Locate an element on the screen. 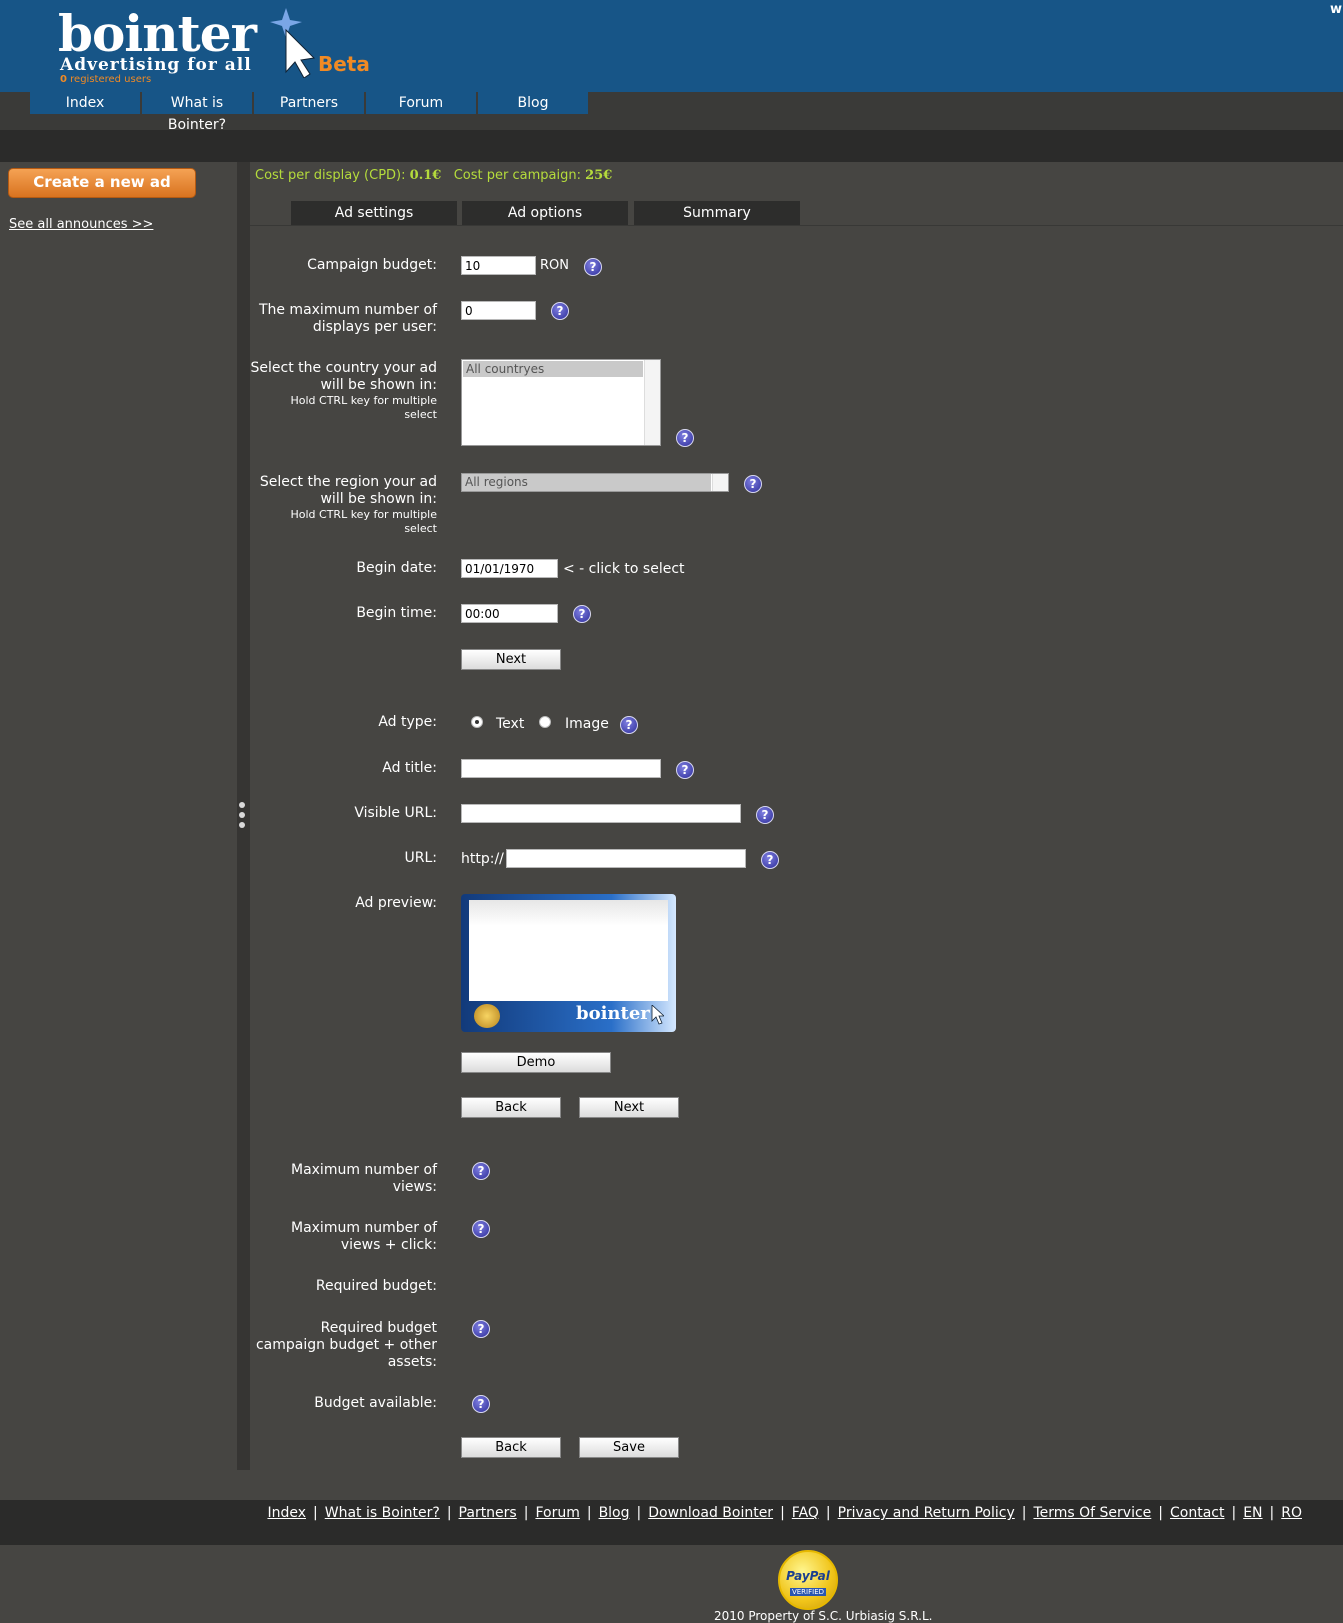  ad-type-image-label: Image is located at coordinates (587, 724).